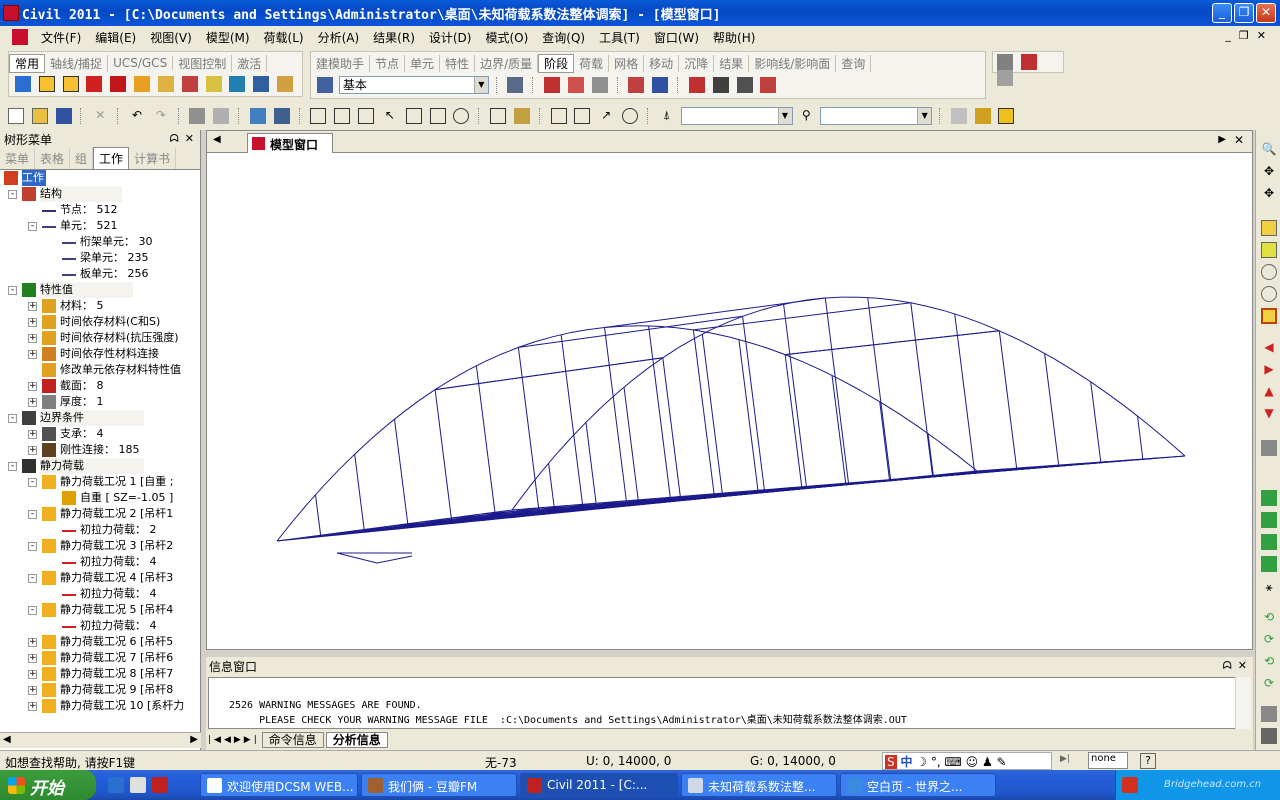 The width and height of the screenshot is (1280, 800). Describe the element at coordinates (506, 37) in the screenshot. I see `menu-mode: 模式(O)` at that location.